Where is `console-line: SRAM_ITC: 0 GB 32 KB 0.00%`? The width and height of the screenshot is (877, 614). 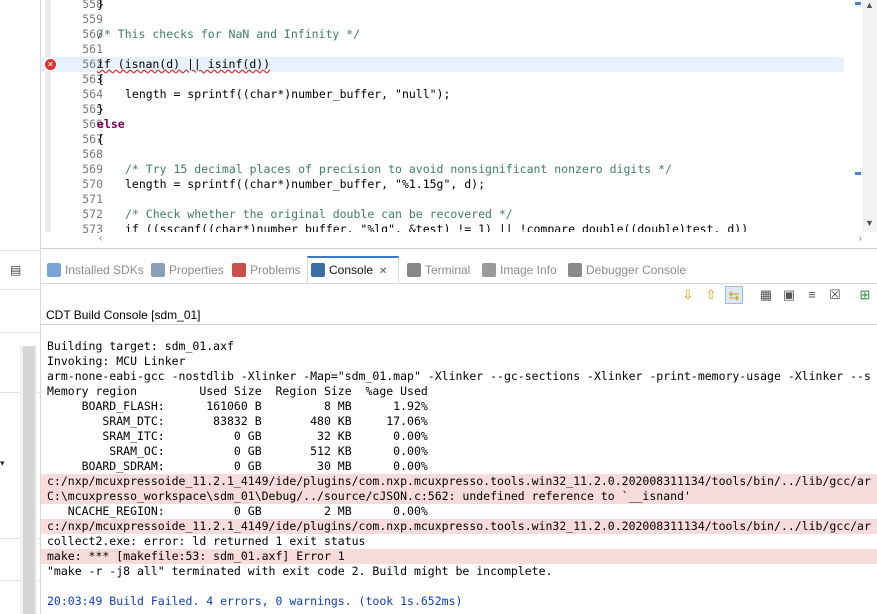
console-line: SRAM_ITC: 0 GB 32 KB 0.00% is located at coordinates (237, 436).